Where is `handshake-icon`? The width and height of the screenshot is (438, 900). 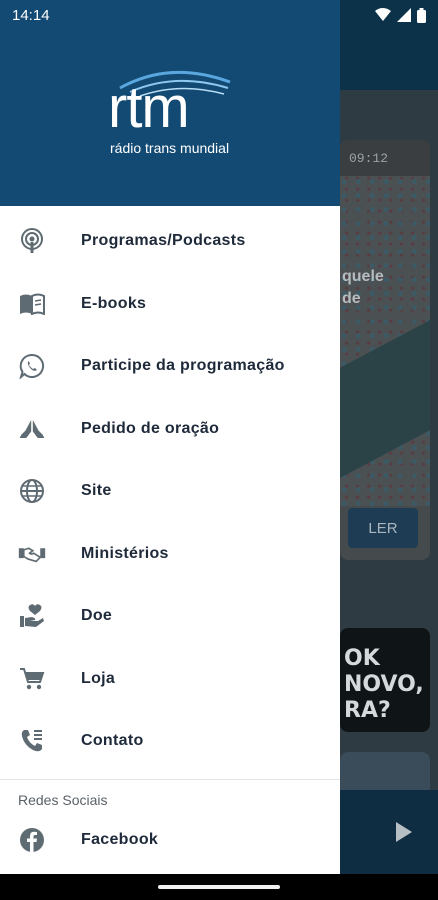 handshake-icon is located at coordinates (32, 554).